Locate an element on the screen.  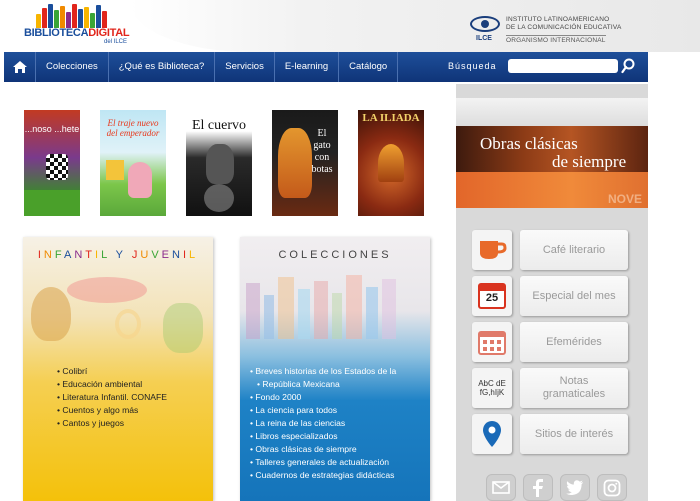
book-title-3: El cuervo is located at coordinates (219, 125).